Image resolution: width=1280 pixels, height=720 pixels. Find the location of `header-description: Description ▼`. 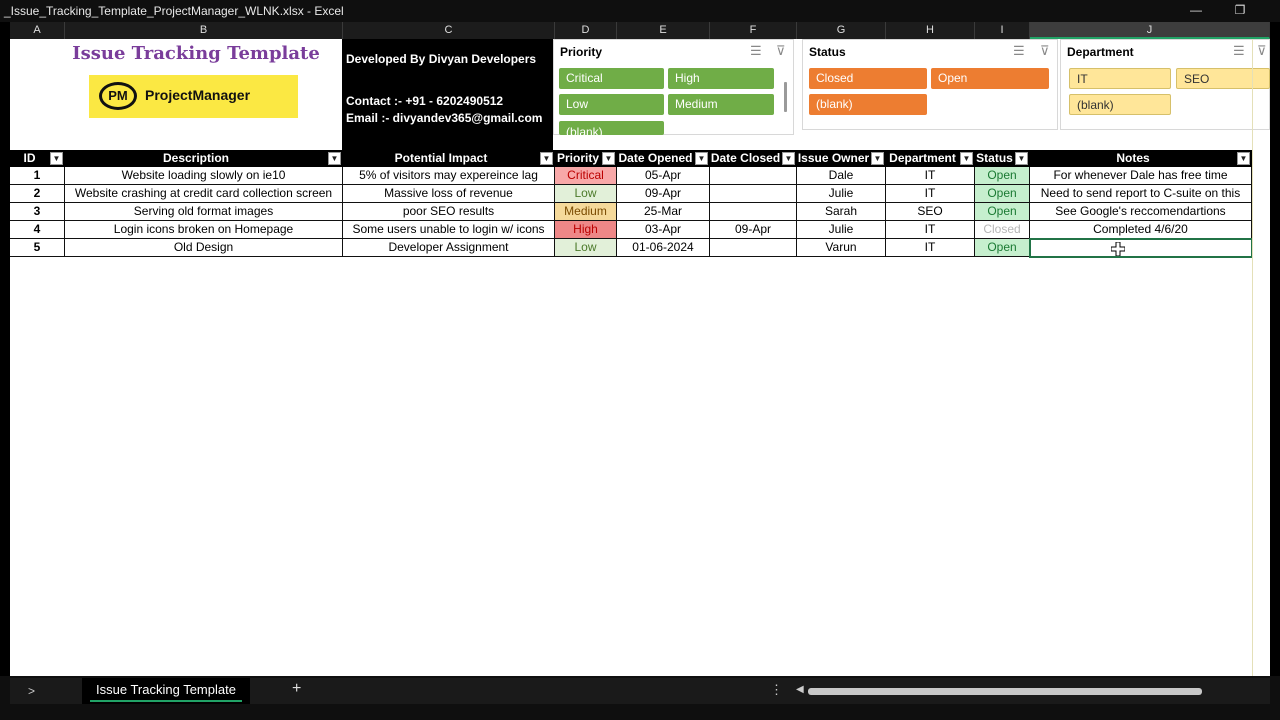

header-description: Description ▼ is located at coordinates (204, 158).